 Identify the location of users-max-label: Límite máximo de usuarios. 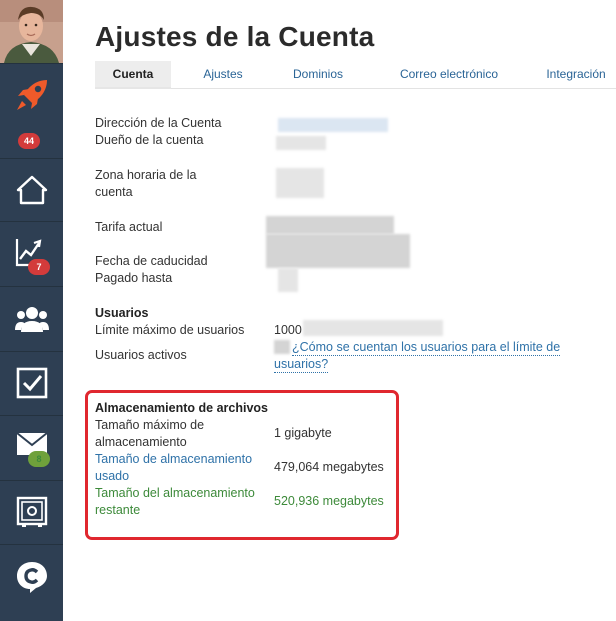
(170, 330).